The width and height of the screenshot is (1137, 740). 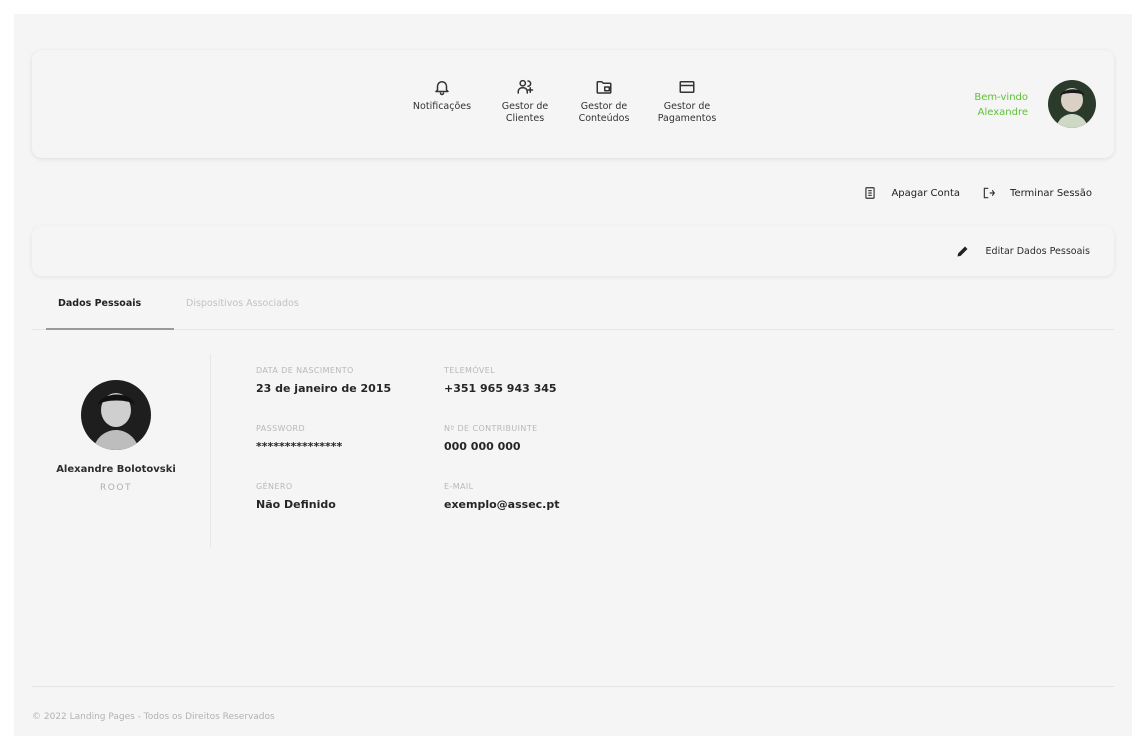 What do you see at coordinates (116, 488) in the screenshot?
I see `profile-role: ROOT` at bounding box center [116, 488].